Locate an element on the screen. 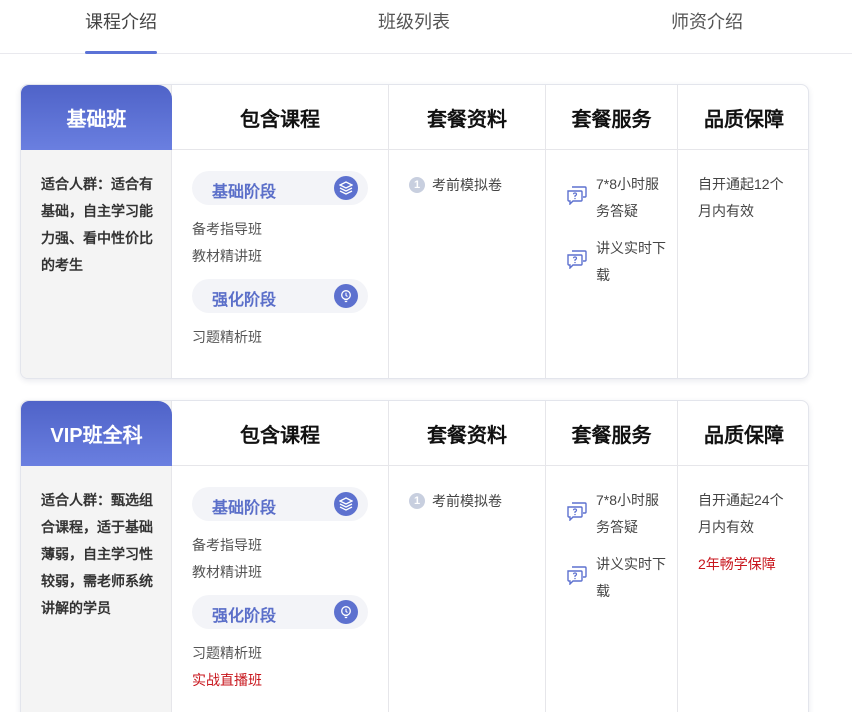 This screenshot has width=852, height=712. class-name: 基础班 is located at coordinates (96, 117).